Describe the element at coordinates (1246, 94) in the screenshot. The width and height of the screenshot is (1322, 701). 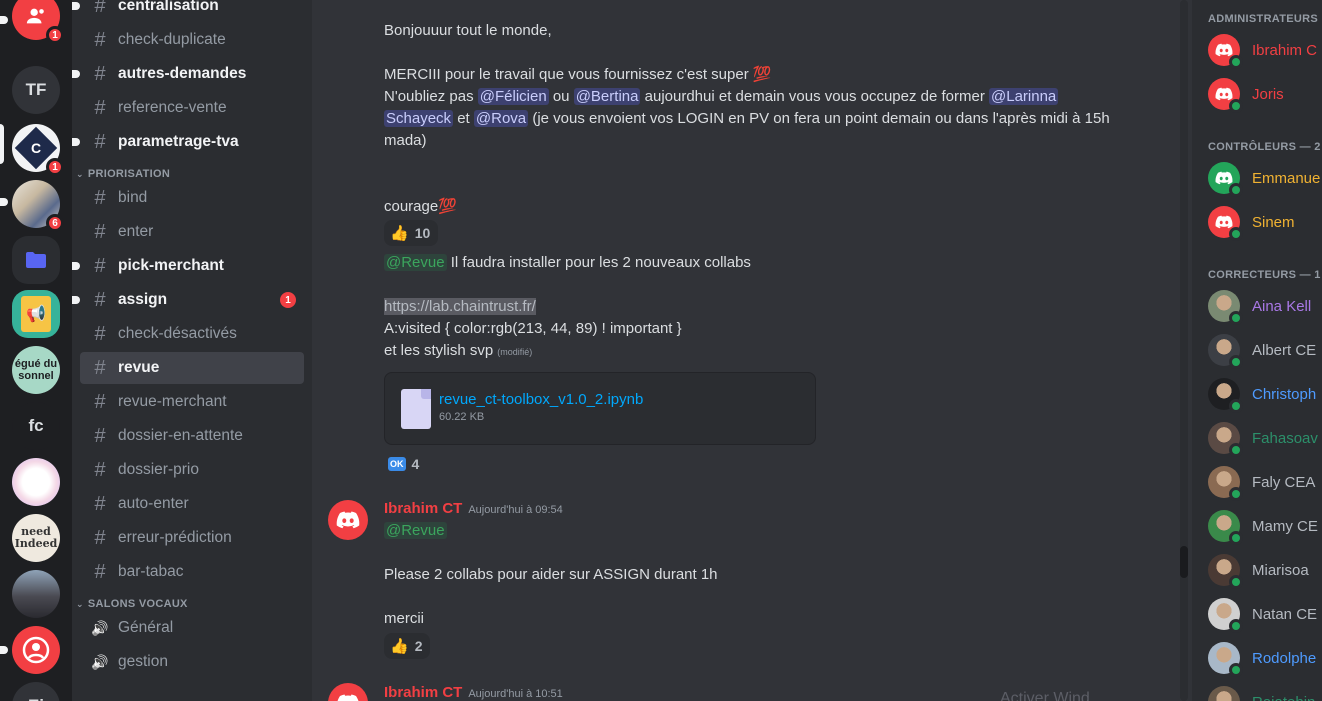
I see `member-item: Joris` at that location.